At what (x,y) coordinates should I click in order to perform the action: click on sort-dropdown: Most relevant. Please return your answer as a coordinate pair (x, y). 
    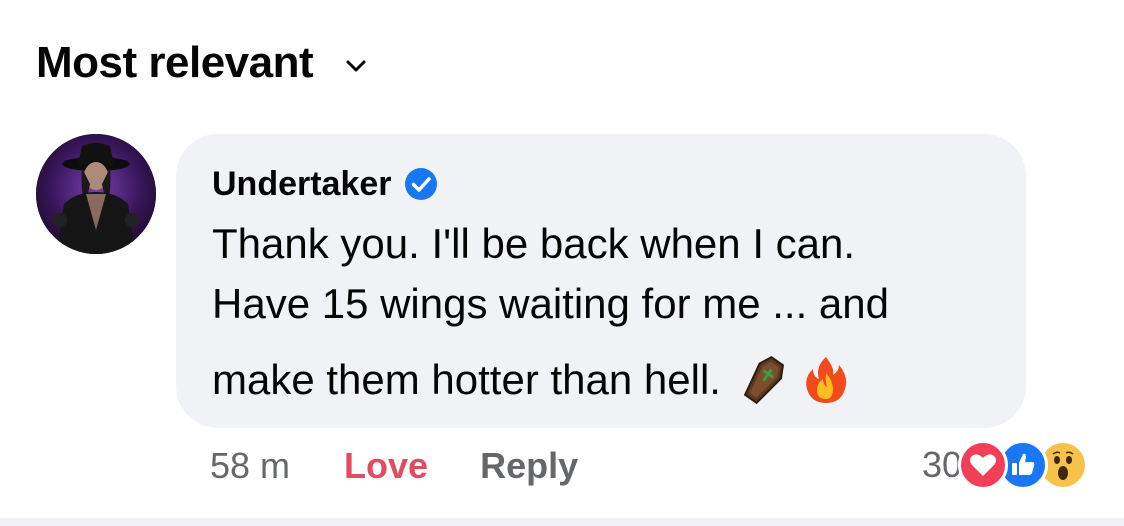
    Looking at the image, I should click on (202, 63).